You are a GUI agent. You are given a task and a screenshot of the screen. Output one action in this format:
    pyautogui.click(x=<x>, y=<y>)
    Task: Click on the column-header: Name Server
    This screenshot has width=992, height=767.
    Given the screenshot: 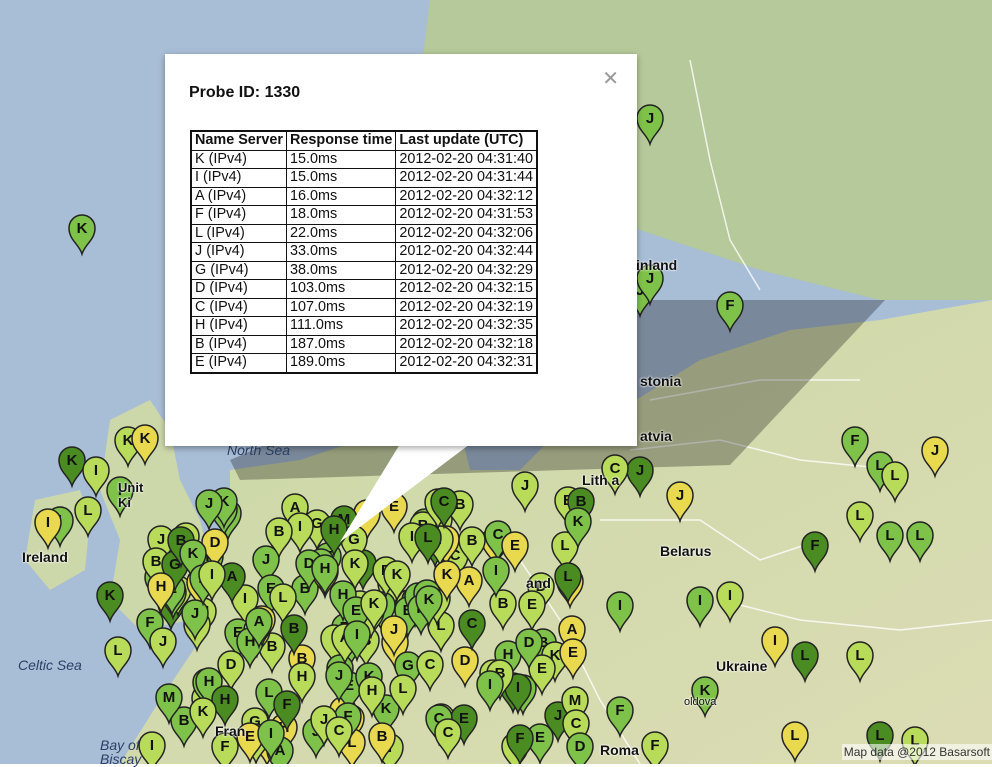 What is the action you would take?
    pyautogui.click(x=239, y=140)
    